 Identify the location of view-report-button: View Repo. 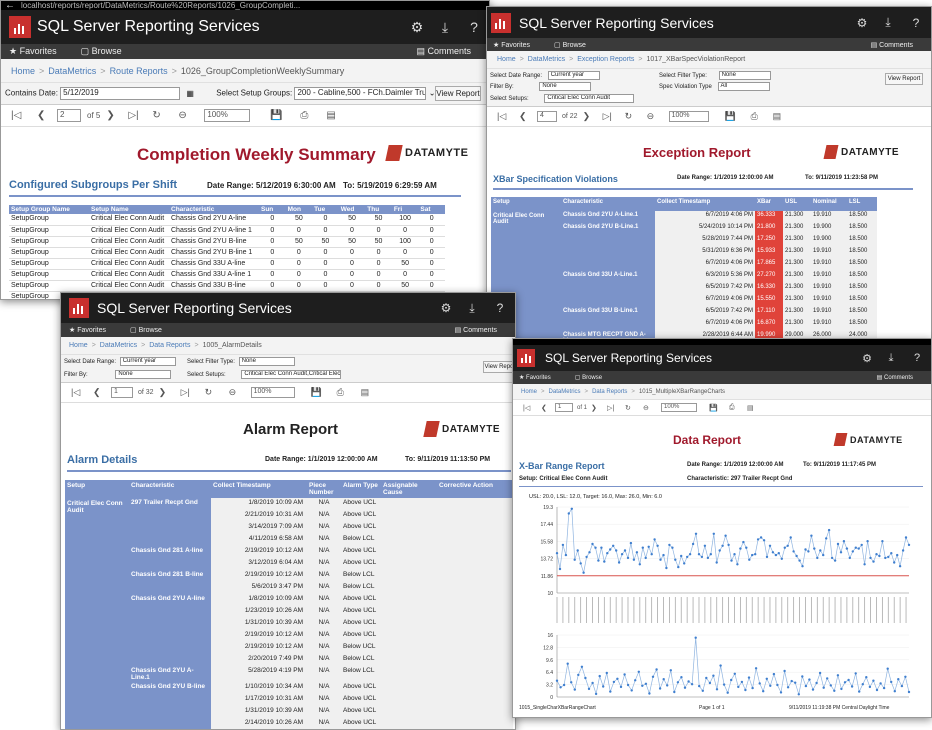
(499, 367).